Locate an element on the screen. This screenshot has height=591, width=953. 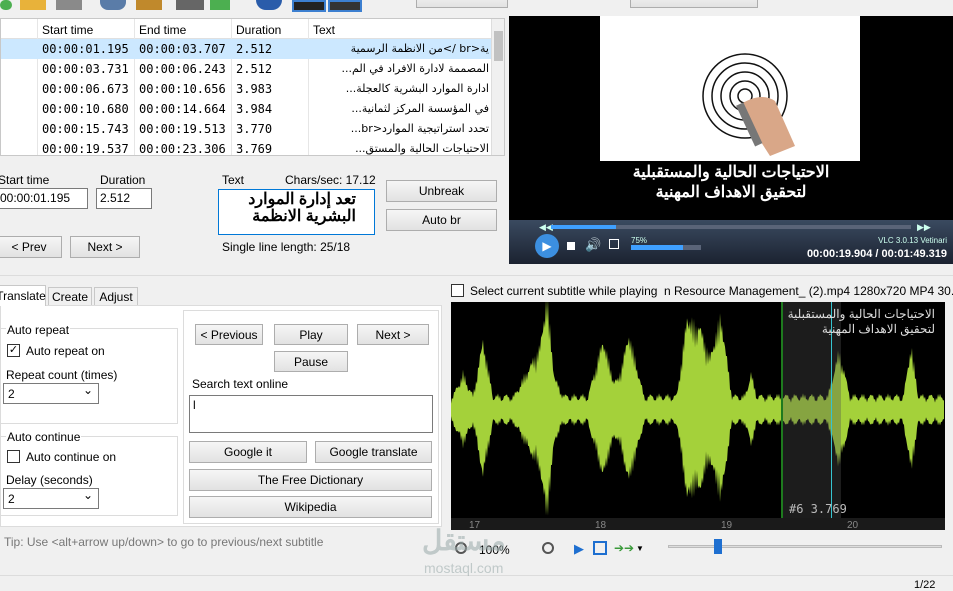
repeat-count-select: 2 is located at coordinates (51, 393).